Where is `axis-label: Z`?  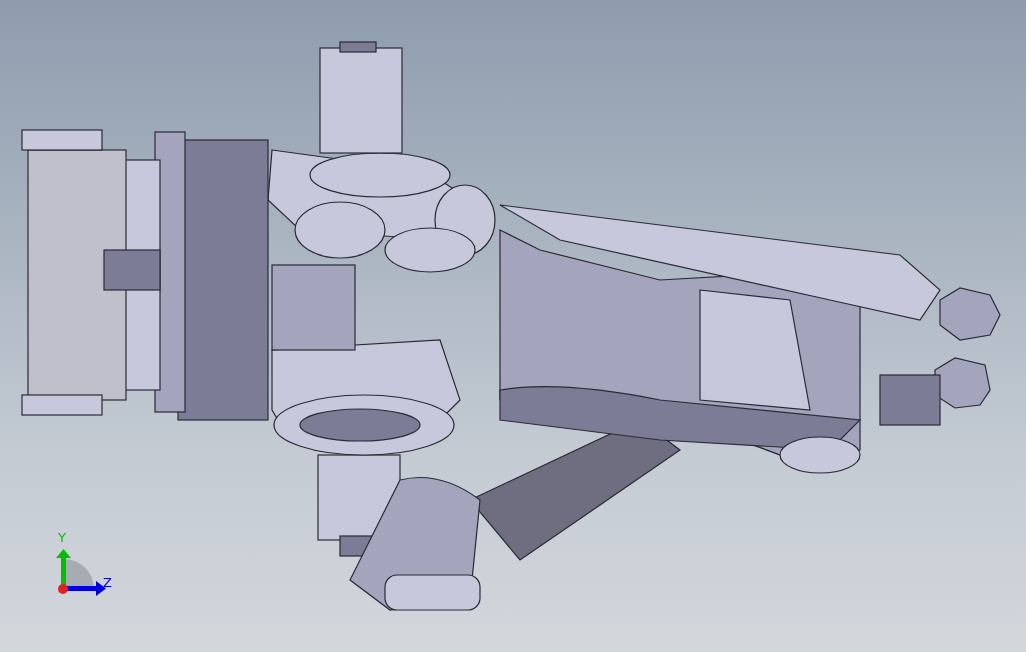
axis-label: Z is located at coordinates (107, 582).